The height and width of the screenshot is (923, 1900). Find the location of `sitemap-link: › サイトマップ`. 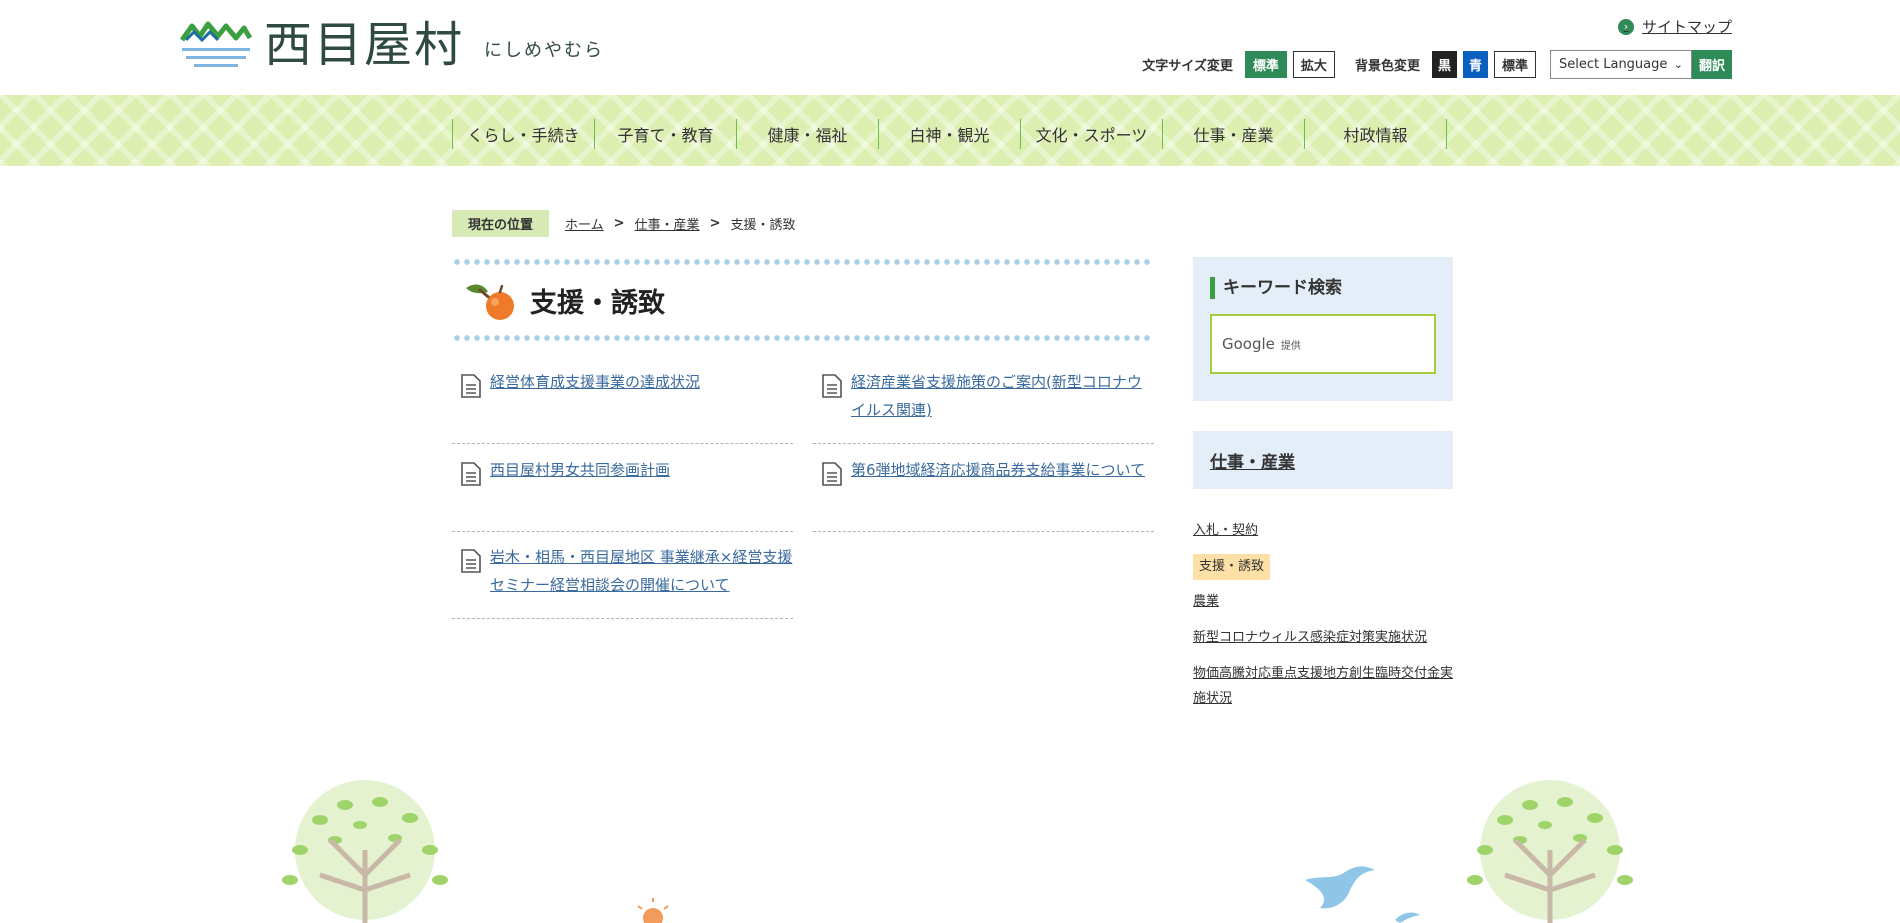

sitemap-link: › サイトマップ is located at coordinates (1674, 26).